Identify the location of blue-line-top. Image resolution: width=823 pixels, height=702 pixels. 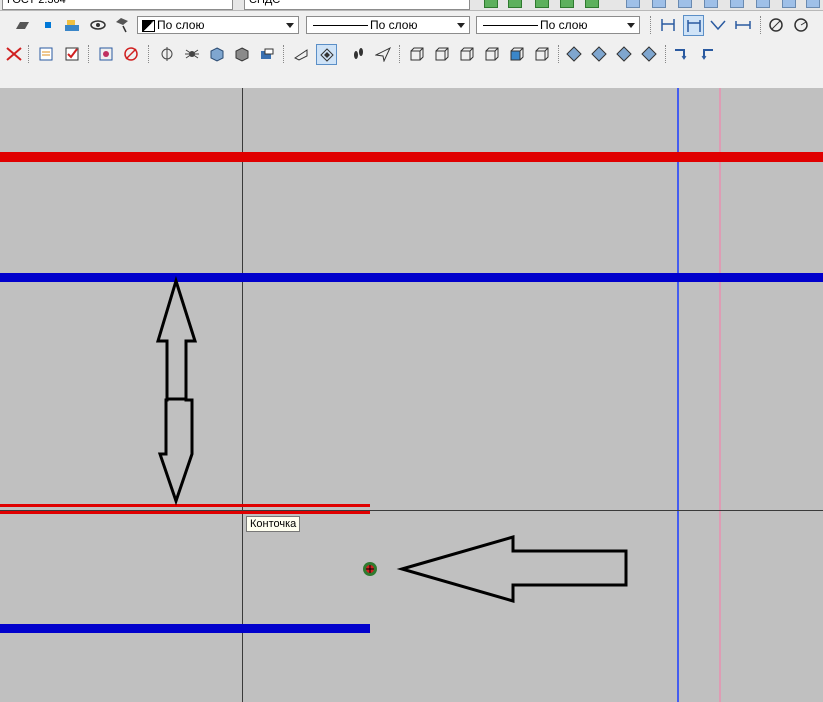
(411, 277).